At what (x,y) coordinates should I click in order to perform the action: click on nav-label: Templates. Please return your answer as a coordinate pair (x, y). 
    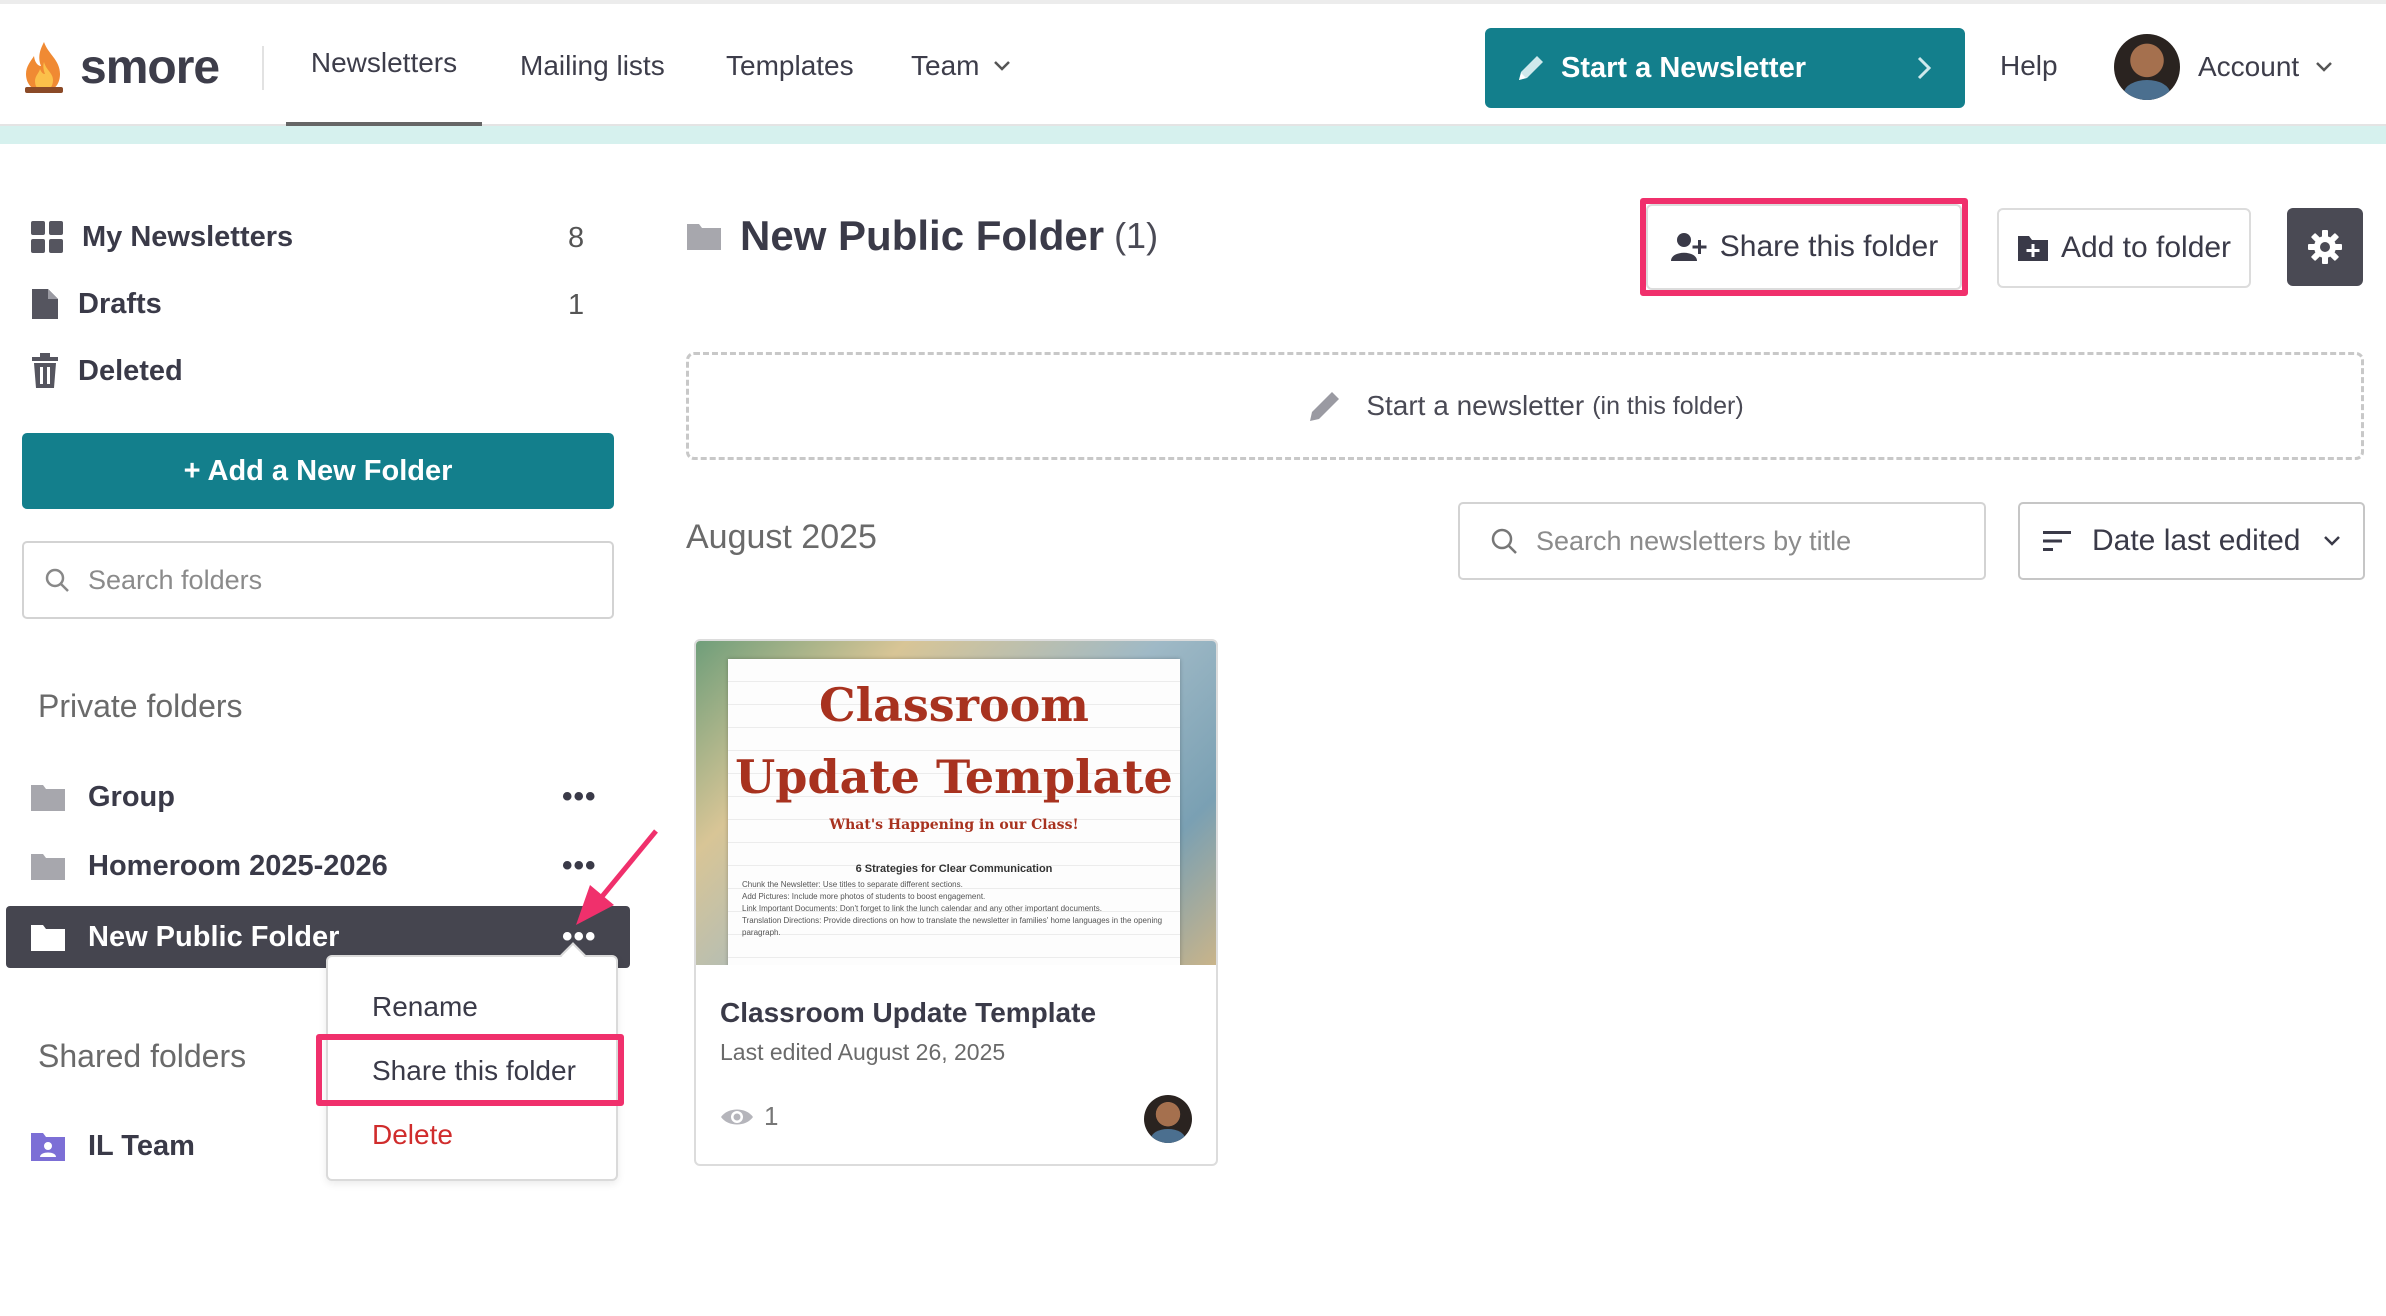
    Looking at the image, I should click on (790, 65).